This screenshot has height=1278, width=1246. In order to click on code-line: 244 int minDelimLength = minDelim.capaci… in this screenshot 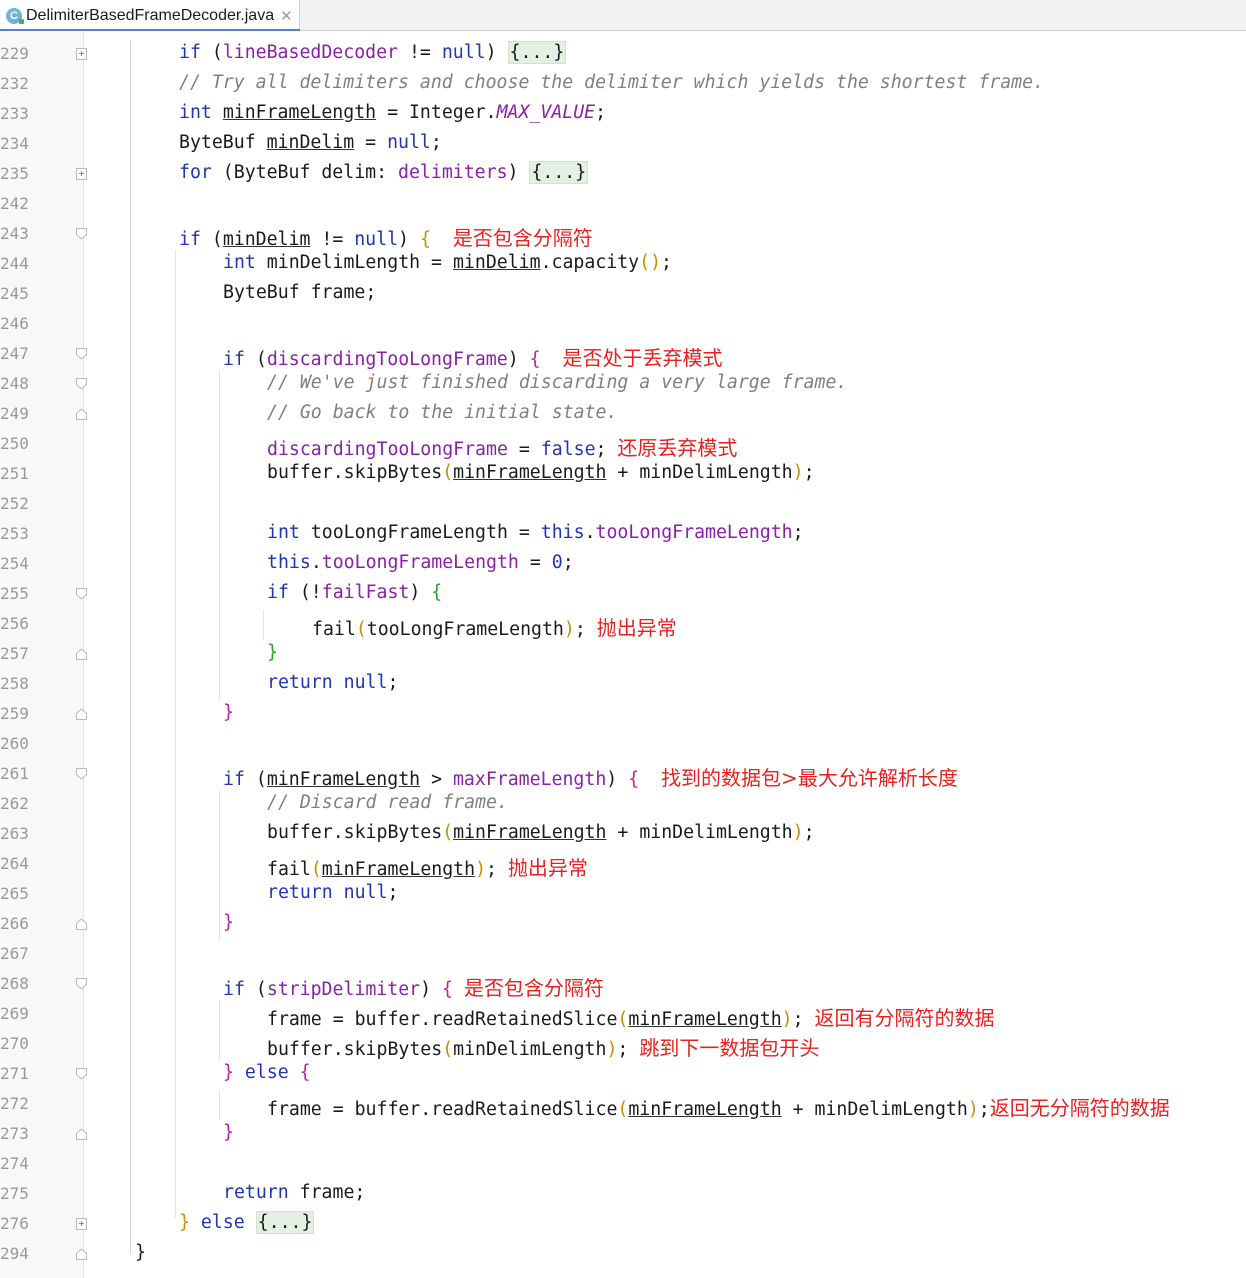, I will do `click(623, 265)`.